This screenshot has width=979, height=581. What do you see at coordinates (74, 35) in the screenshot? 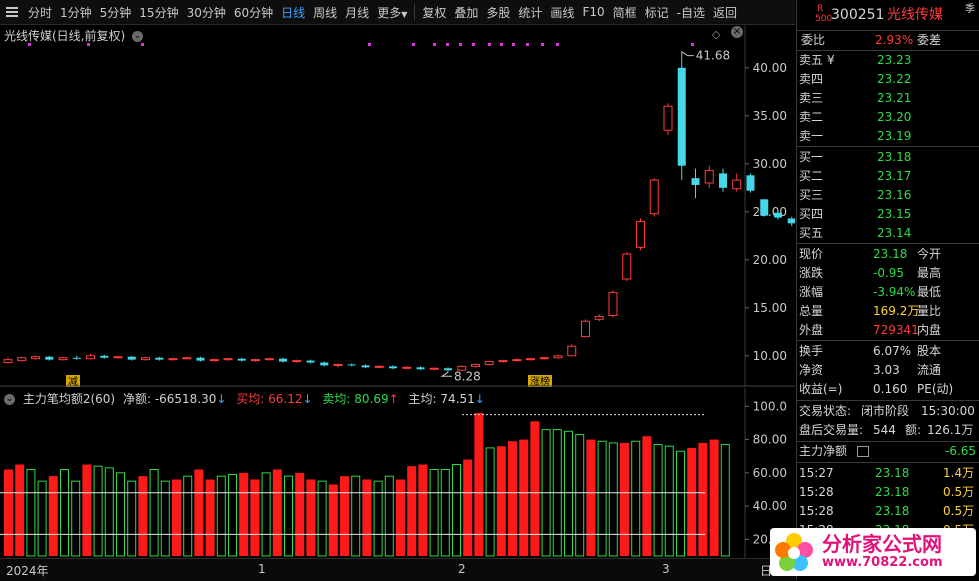
I see `chart-title-row: 光线传媒(日线,前复权) ⌄` at bounding box center [74, 35].